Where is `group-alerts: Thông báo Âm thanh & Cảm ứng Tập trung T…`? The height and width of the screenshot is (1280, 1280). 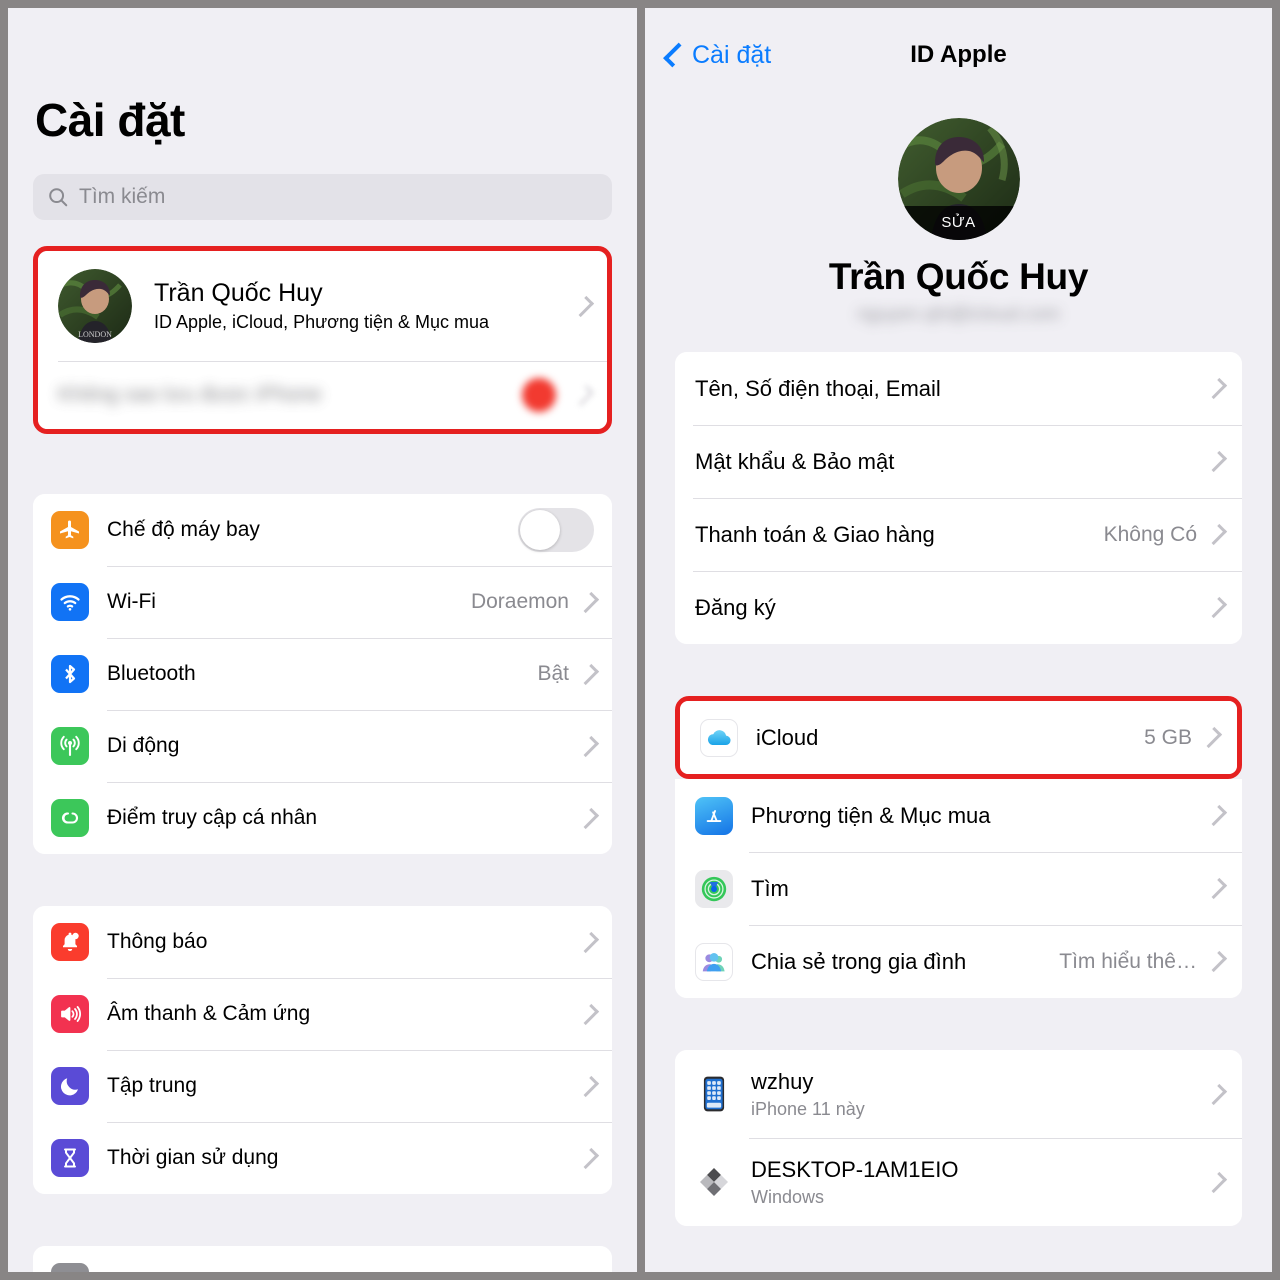 group-alerts: Thông báo Âm thanh & Cảm ứng Tập trung T… is located at coordinates (322, 1050).